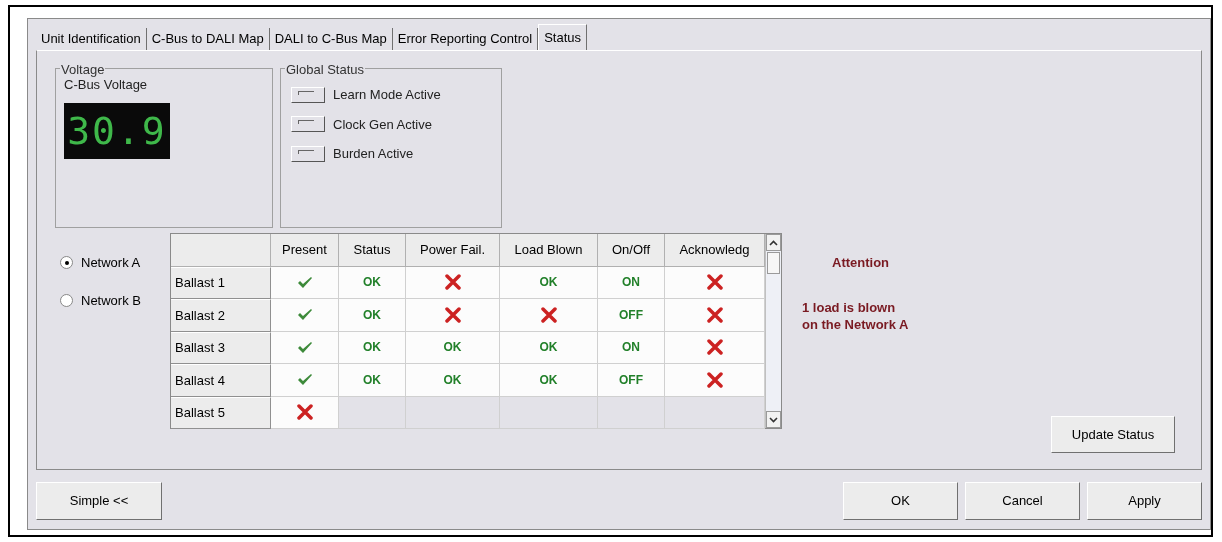  I want to click on indicator-label: Clock Gen Active, so click(382, 124).